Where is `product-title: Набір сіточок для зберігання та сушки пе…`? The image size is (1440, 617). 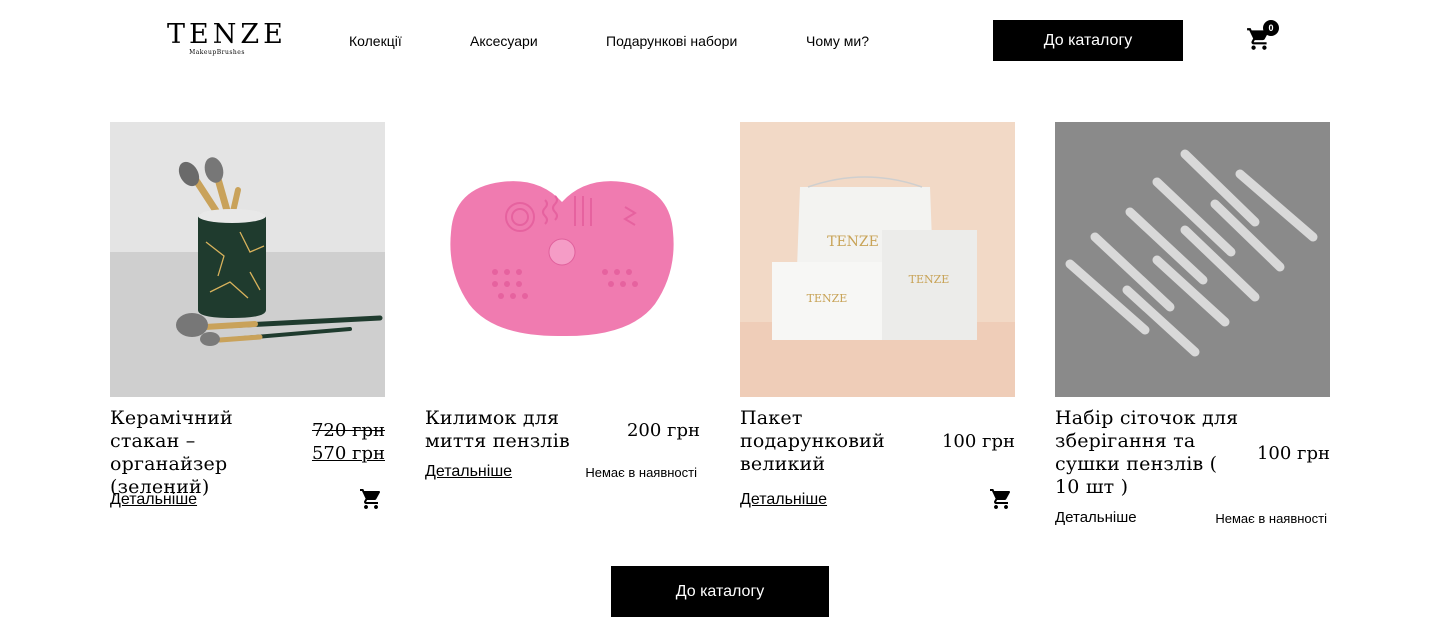
product-title: Набір сіточок для зберігання та сушки пе… is located at coordinates (1147, 452).